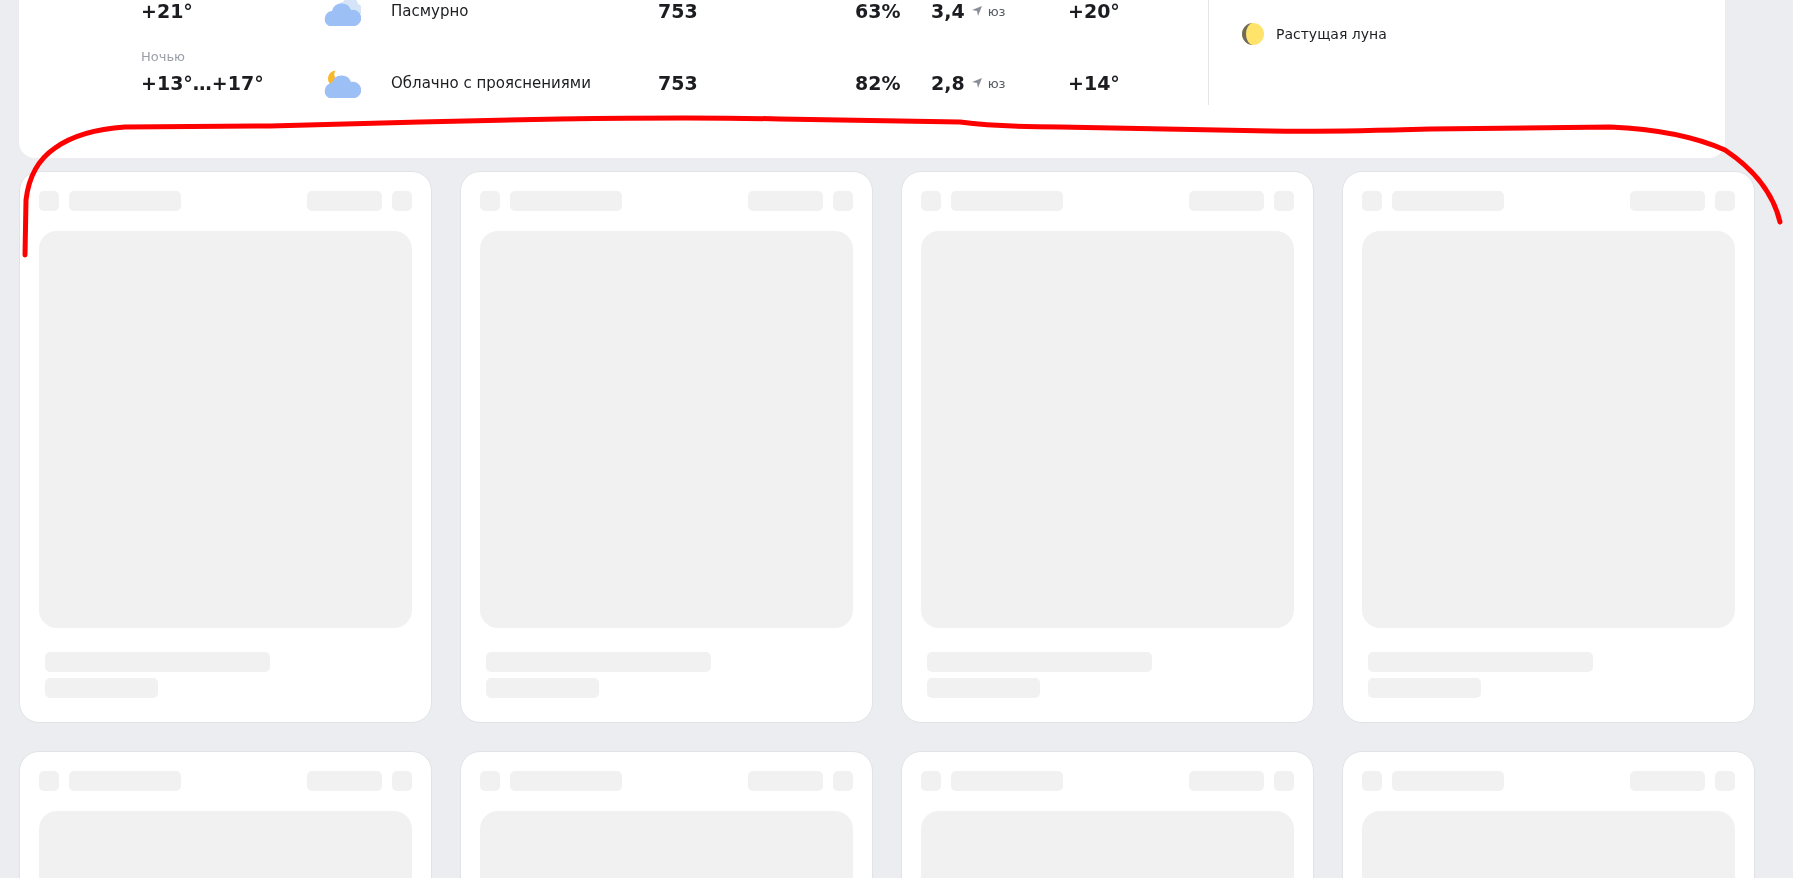 The height and width of the screenshot is (878, 1793). What do you see at coordinates (430, 11) in the screenshot?
I see `condition-text: Пасмурно` at bounding box center [430, 11].